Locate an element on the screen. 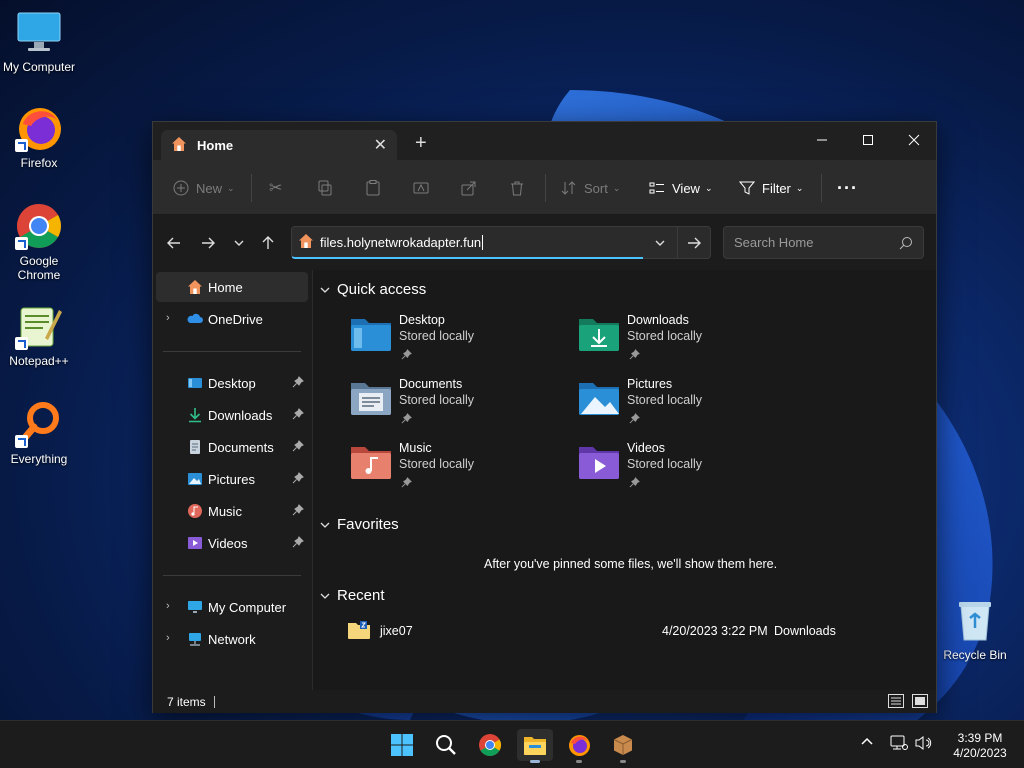 This screenshot has height=768, width=1024. section-favorites: Favorites is located at coordinates (359, 524).